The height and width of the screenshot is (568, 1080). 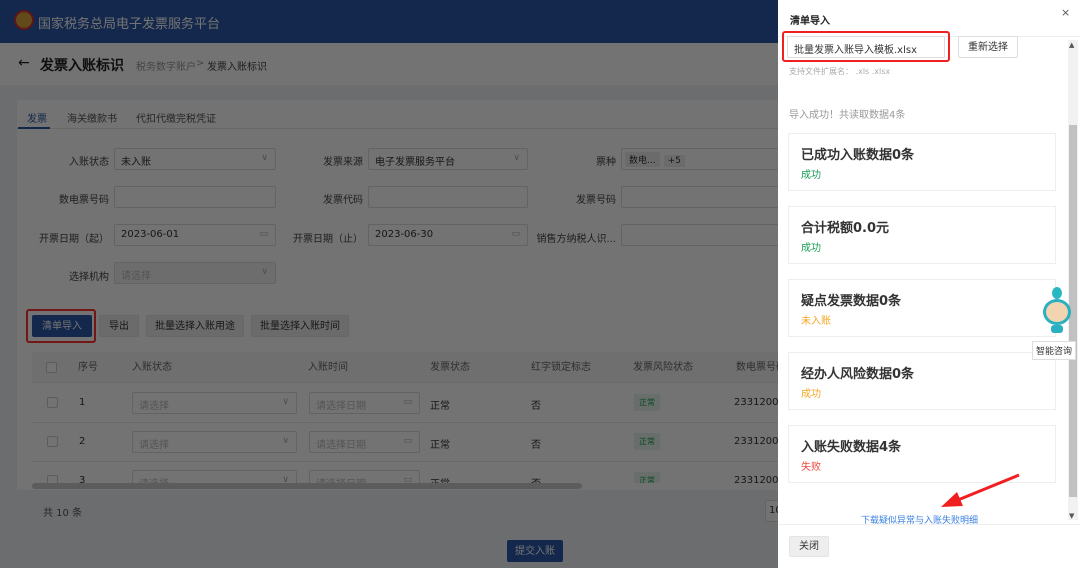 What do you see at coordinates (922, 308) in the screenshot?
I see `result-card: 疑点发票数据0条 未入账` at bounding box center [922, 308].